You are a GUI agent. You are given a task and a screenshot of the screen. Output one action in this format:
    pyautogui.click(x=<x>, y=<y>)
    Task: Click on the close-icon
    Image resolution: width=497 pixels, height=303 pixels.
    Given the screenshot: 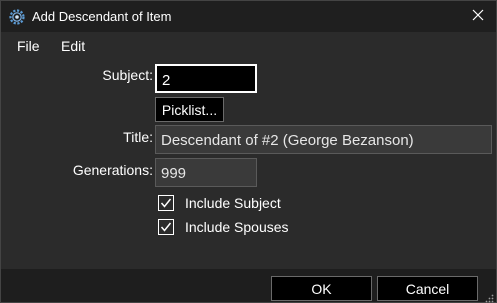 What is the action you would take?
    pyautogui.click(x=478, y=17)
    